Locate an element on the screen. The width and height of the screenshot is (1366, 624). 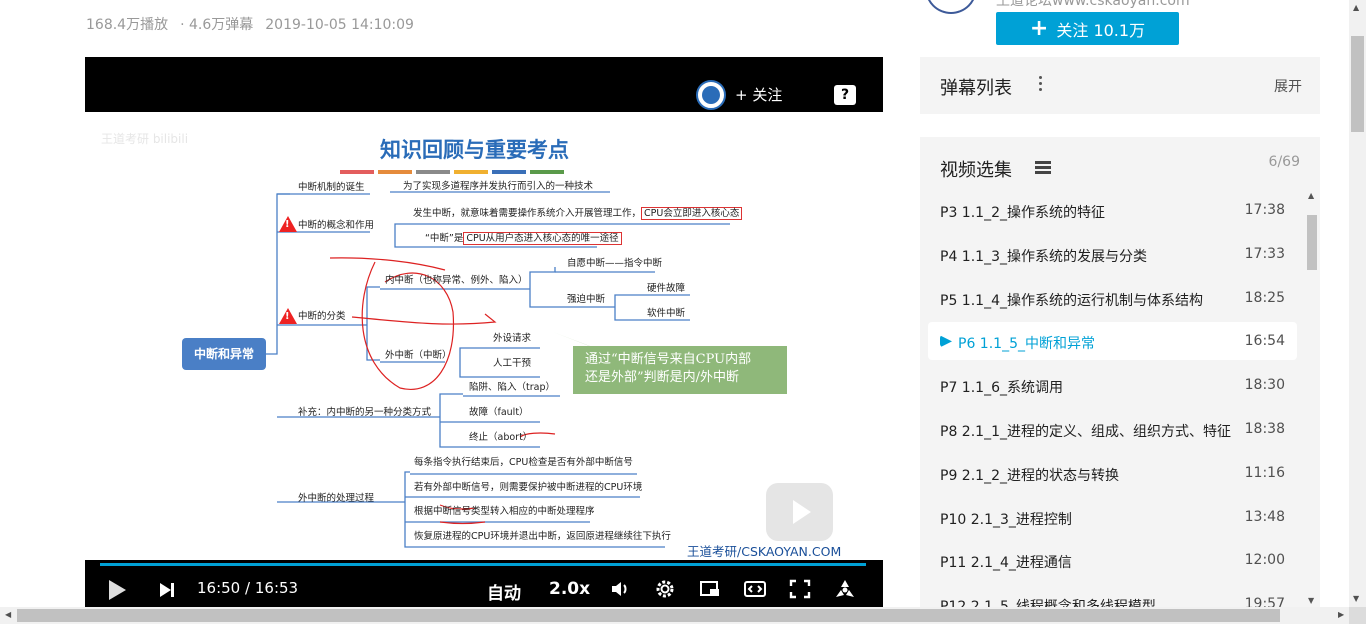
danmaku-count: · 4.6万弹幕 is located at coordinates (217, 25).